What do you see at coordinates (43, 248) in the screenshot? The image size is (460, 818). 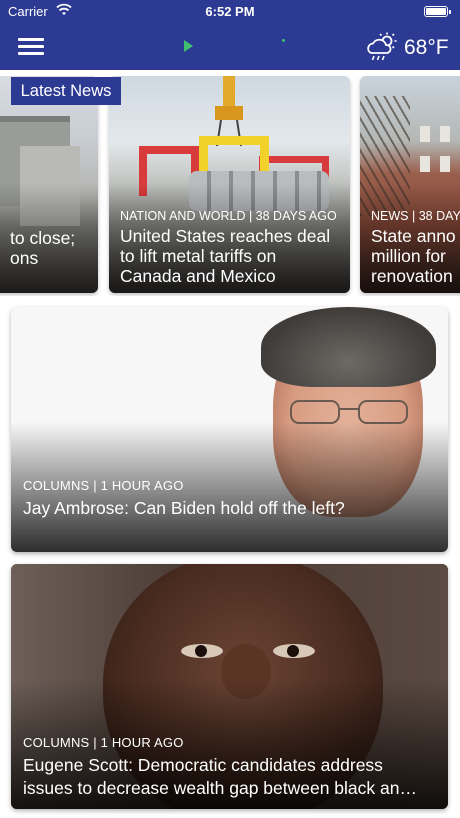 I see `carousel-card-title: to close; ons` at bounding box center [43, 248].